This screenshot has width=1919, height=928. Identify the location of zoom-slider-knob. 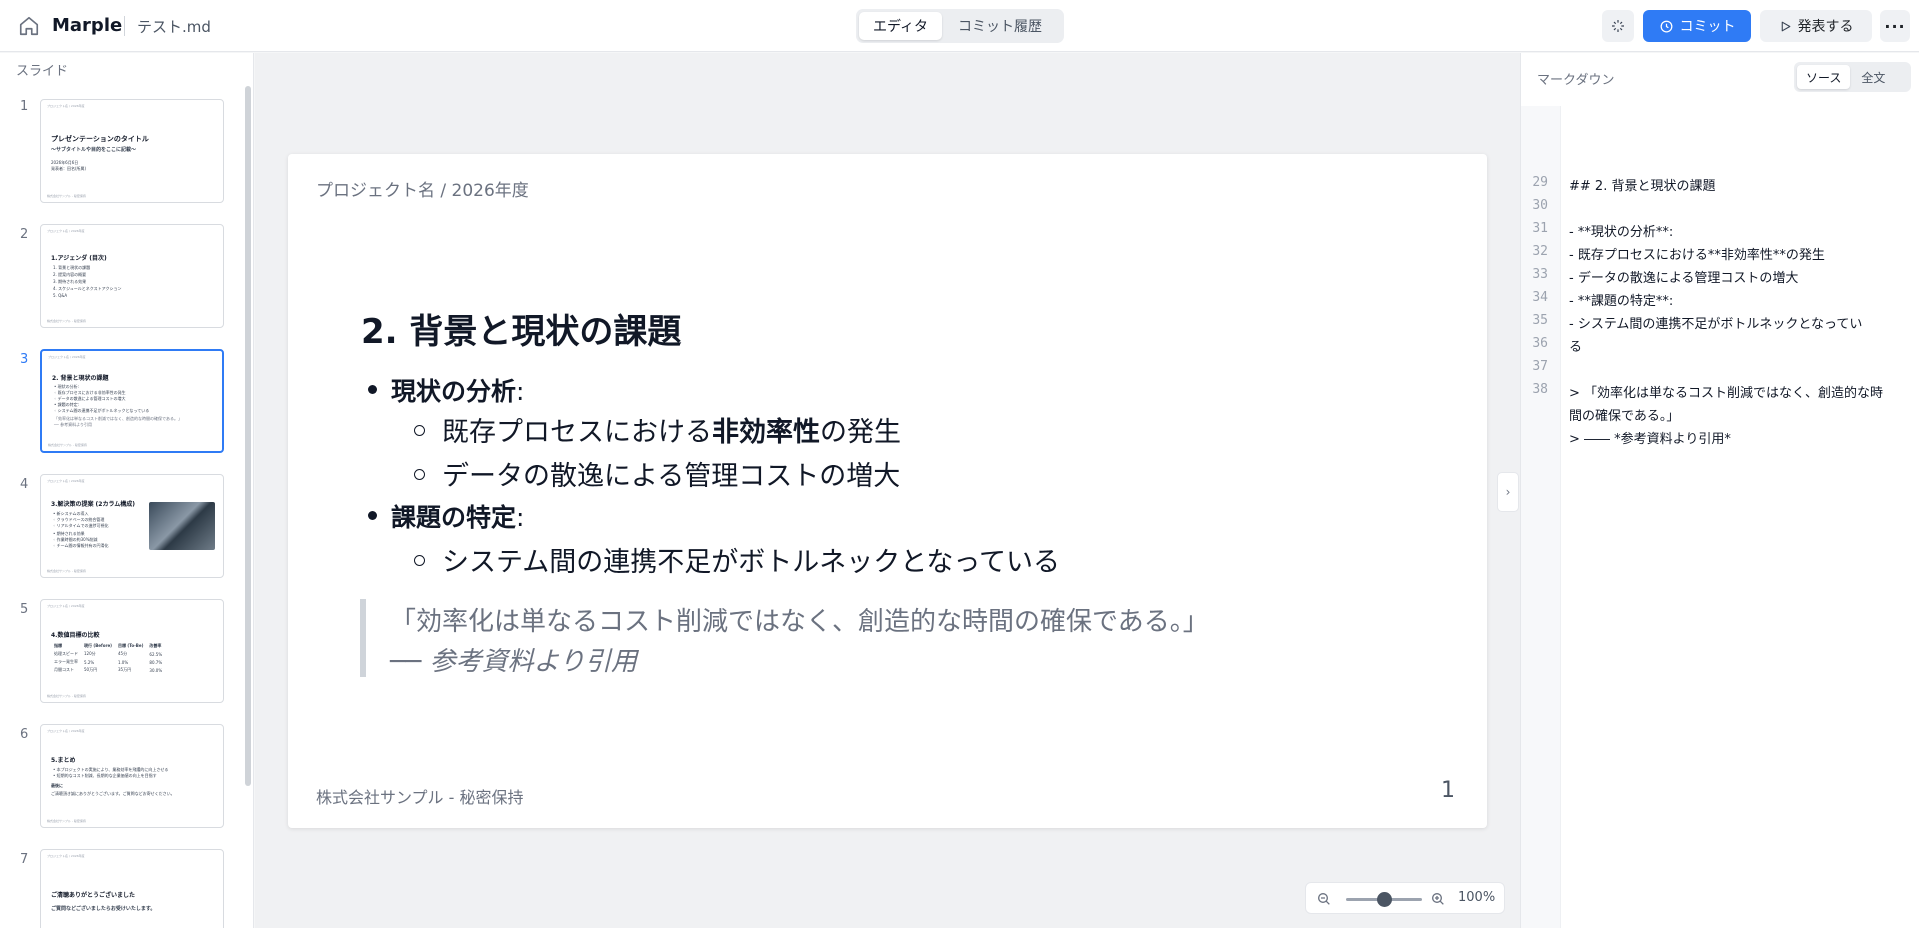
(1384, 899).